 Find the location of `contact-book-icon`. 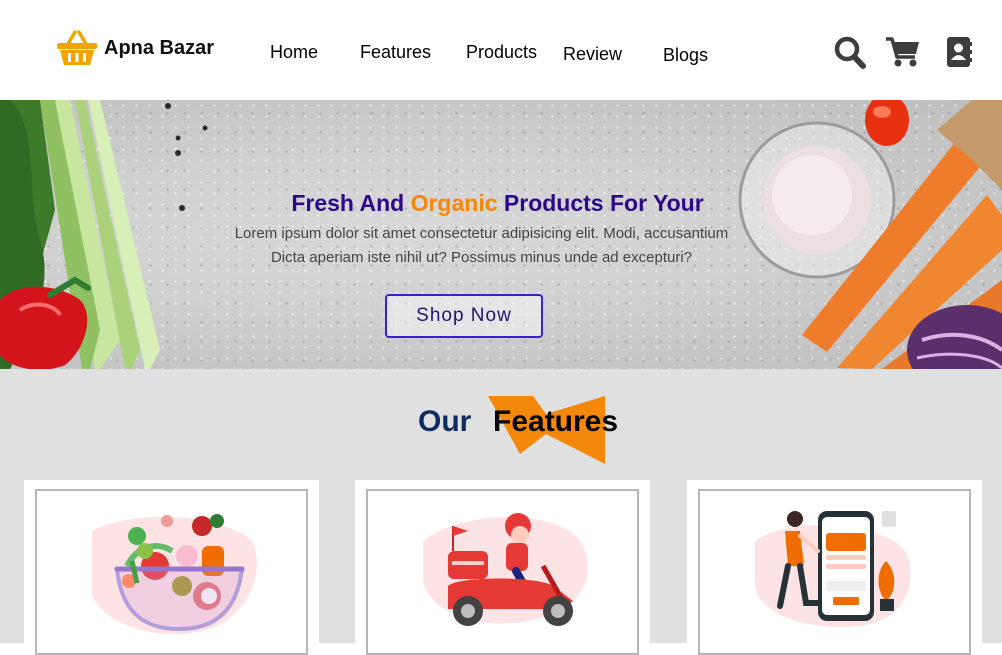

contact-book-icon is located at coordinates (959, 52).